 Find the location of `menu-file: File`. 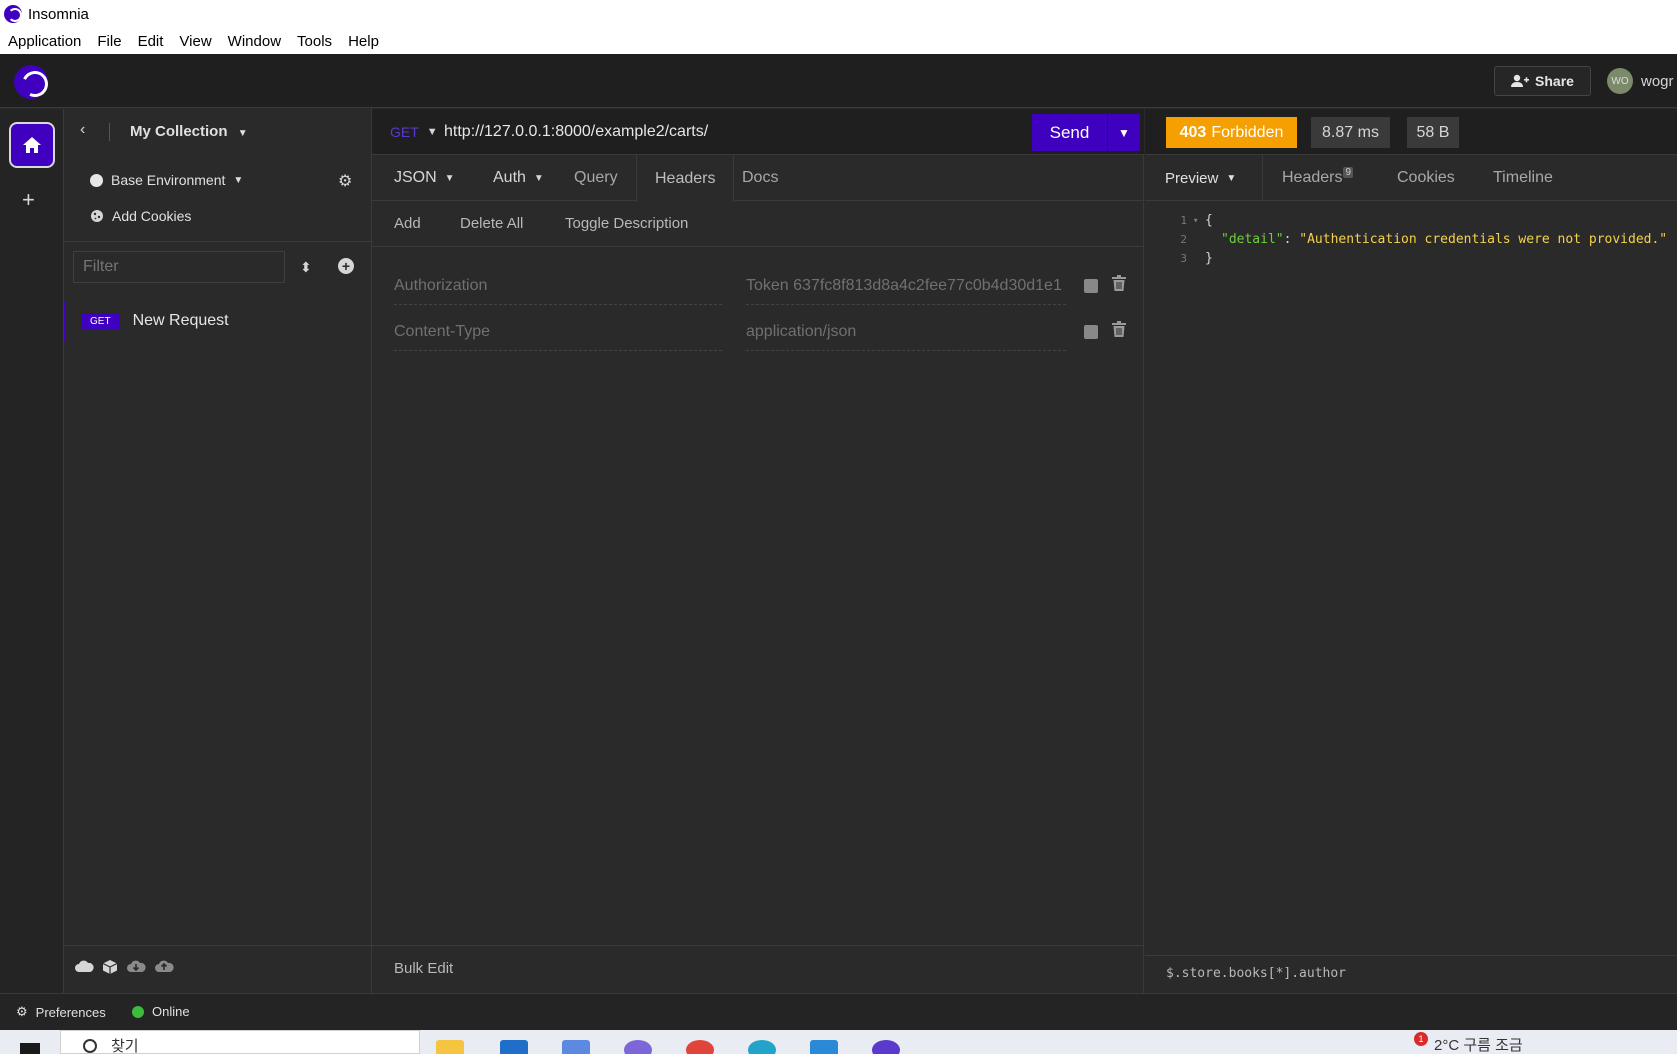

menu-file: File is located at coordinates (109, 41).